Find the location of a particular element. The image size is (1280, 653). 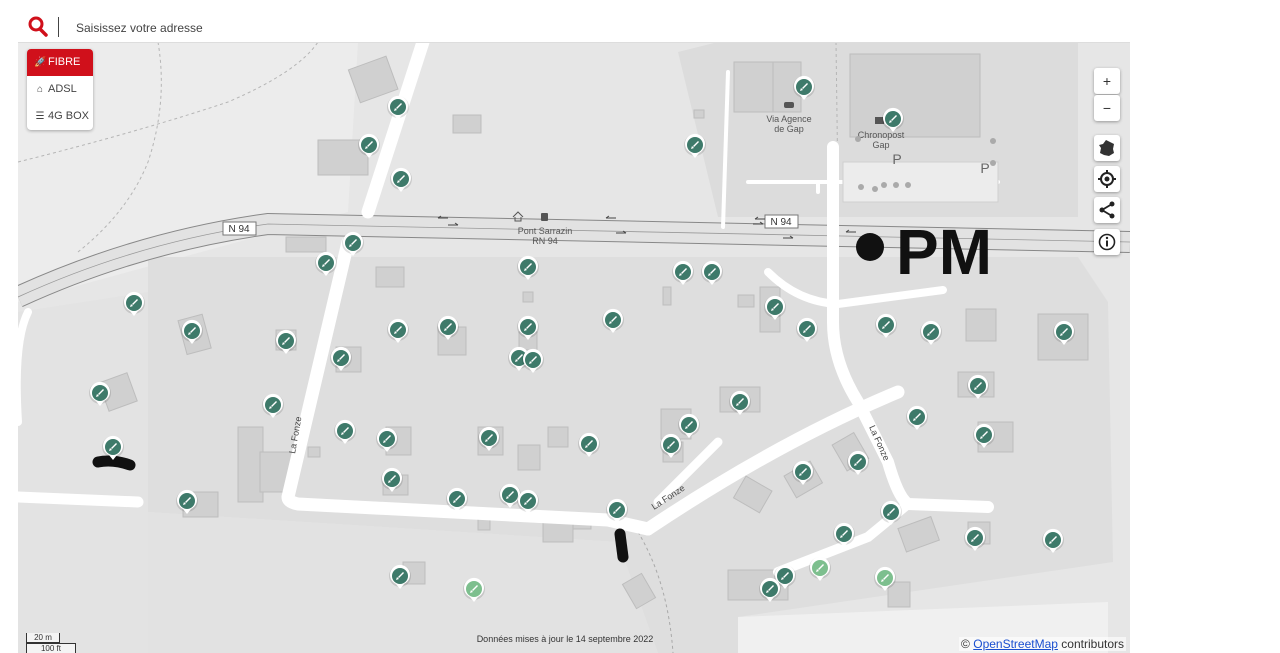

parking-label-2: P is located at coordinates (984, 168).